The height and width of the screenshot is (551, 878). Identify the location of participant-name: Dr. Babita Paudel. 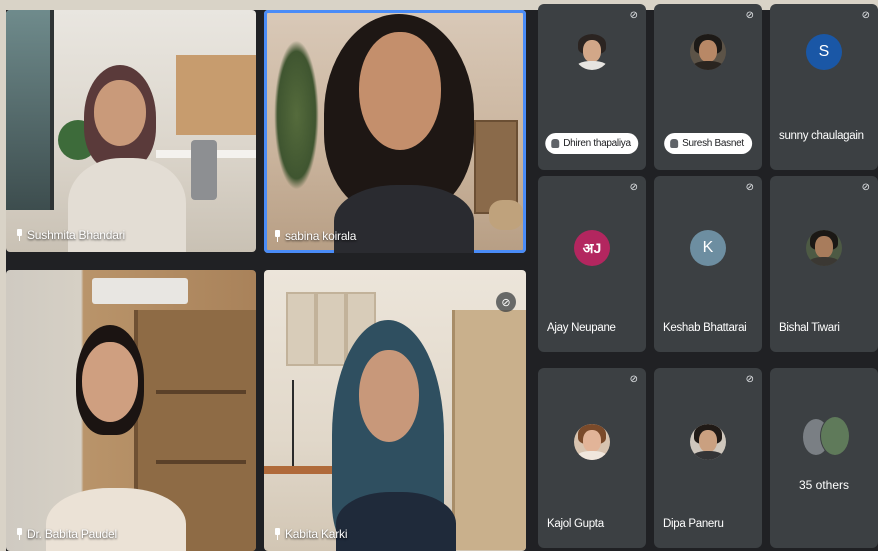
(66, 534).